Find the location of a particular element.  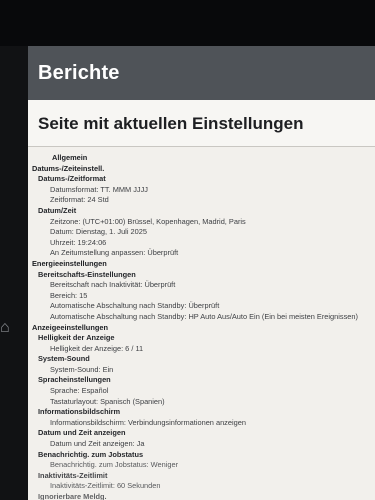

report-setting-line: Bereitschaft nach Inaktivität: Überprüft is located at coordinates (113, 285).